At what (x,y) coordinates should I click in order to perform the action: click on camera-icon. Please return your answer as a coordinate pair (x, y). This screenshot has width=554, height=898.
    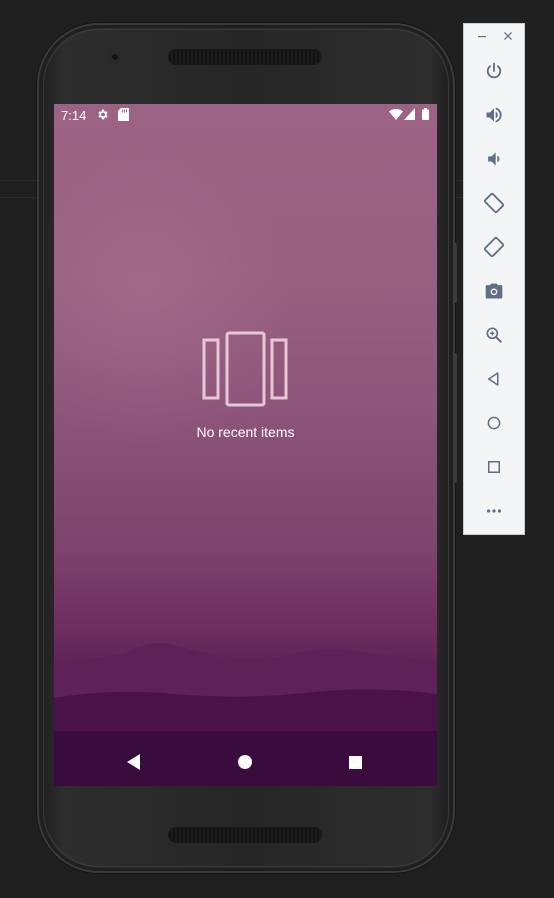
    Looking at the image, I should click on (494, 291).